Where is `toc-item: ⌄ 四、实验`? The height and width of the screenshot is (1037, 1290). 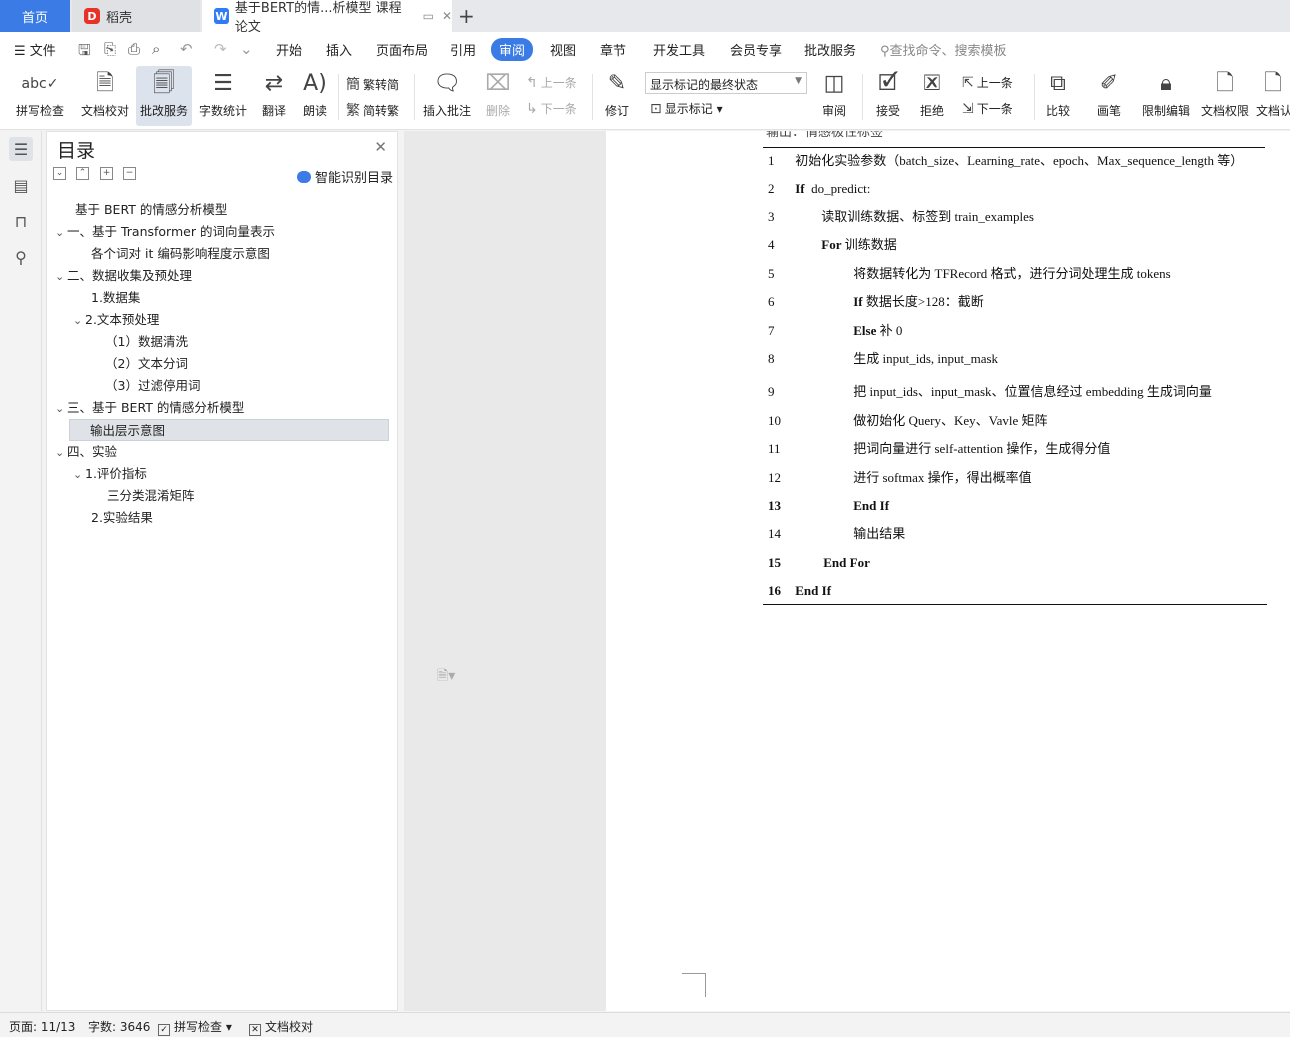
toc-item: ⌄ 四、实验 is located at coordinates (222, 452).